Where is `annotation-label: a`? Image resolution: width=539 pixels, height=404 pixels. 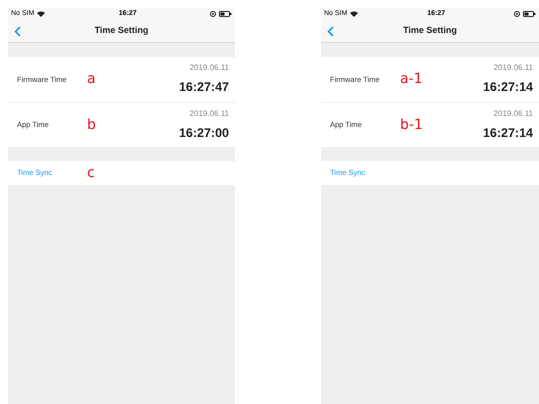 annotation-label: a is located at coordinates (91, 79).